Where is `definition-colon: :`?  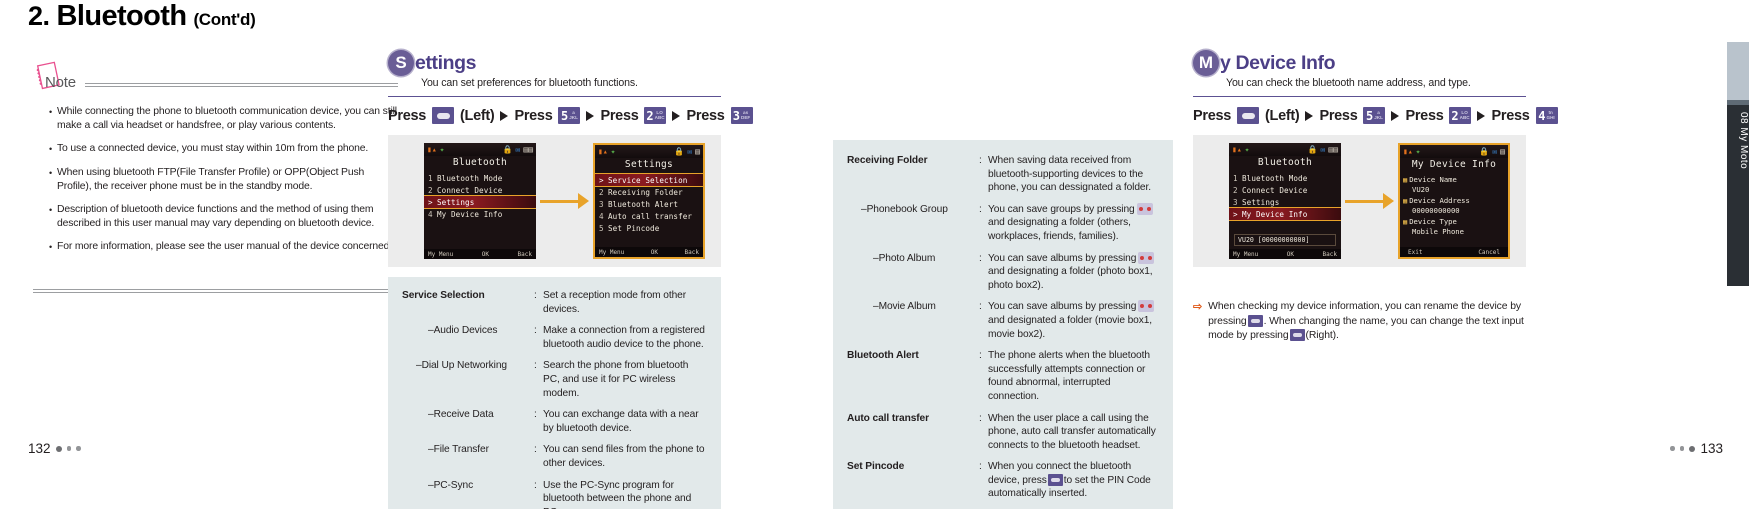 definition-colon: : is located at coordinates (535, 485).